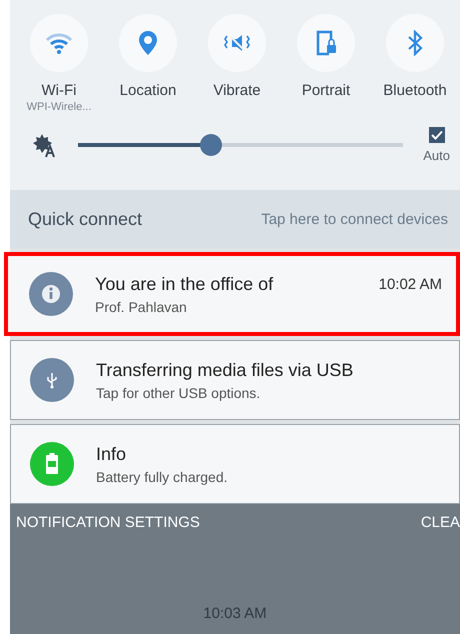 The width and height of the screenshot is (460, 634). Describe the element at coordinates (415, 43) in the screenshot. I see `bluetooth-icon` at that location.